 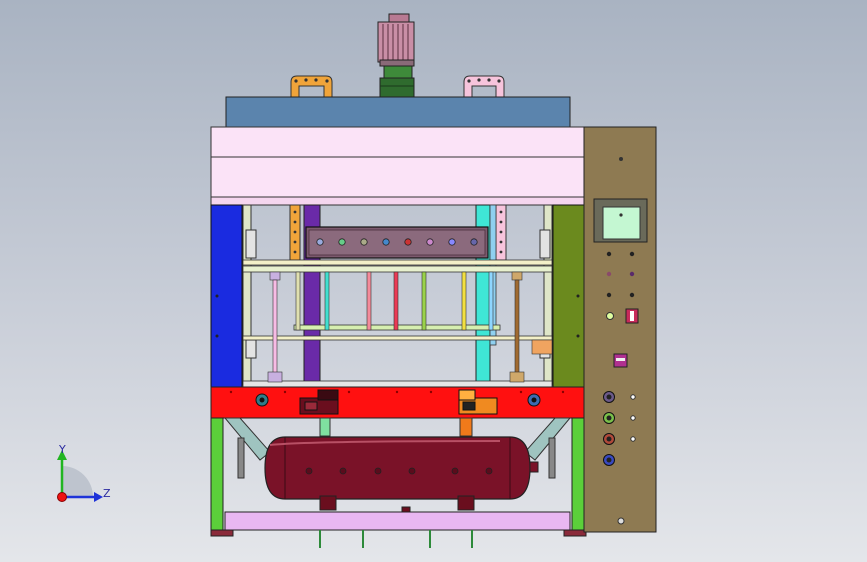 What do you see at coordinates (401, 475) in the screenshot?
I see `air-tank` at bounding box center [401, 475].